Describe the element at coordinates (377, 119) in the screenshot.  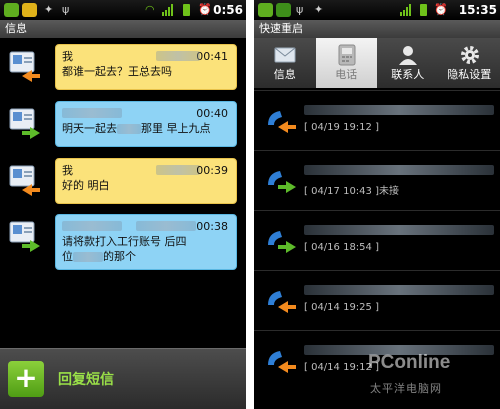
I see `call-log-row: [ 04/19 19:12 ]` at that location.